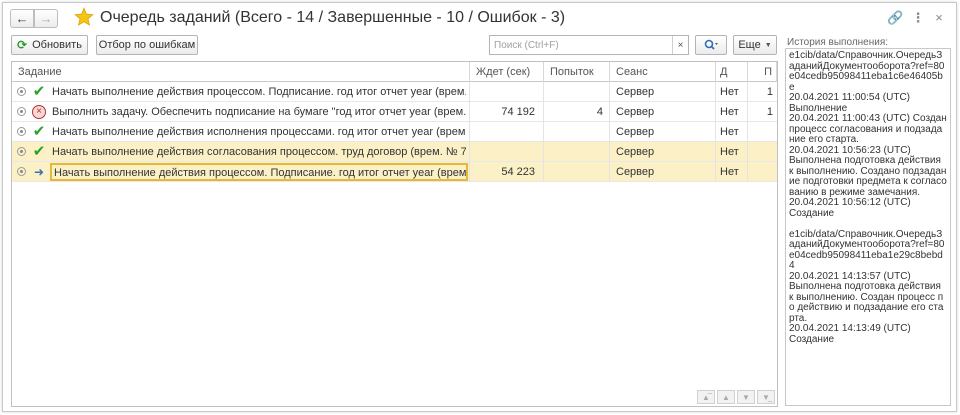 The image size is (960, 415). I want to click on attempts-cell: 4, so click(577, 112).